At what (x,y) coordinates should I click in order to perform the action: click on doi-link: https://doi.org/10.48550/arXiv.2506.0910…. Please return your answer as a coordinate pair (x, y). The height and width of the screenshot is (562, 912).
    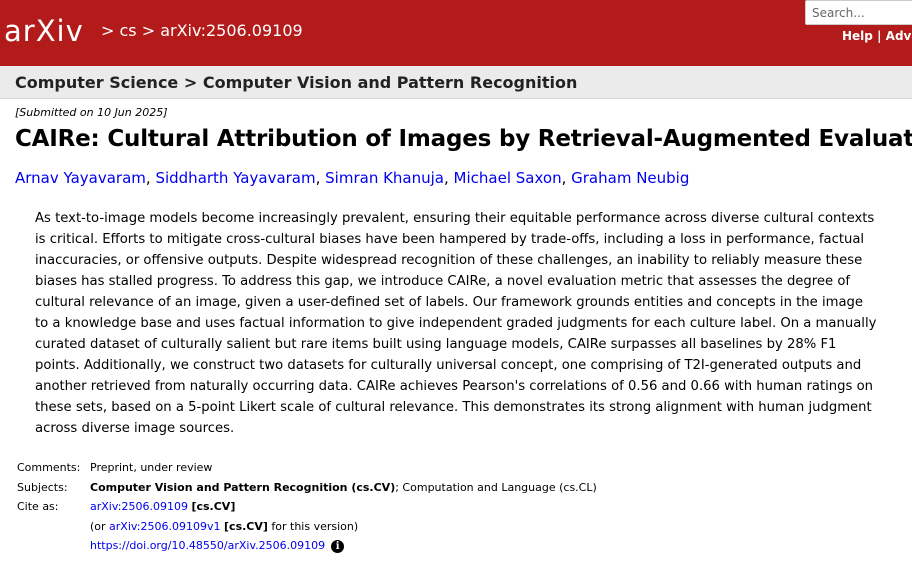
    Looking at the image, I should click on (207, 545).